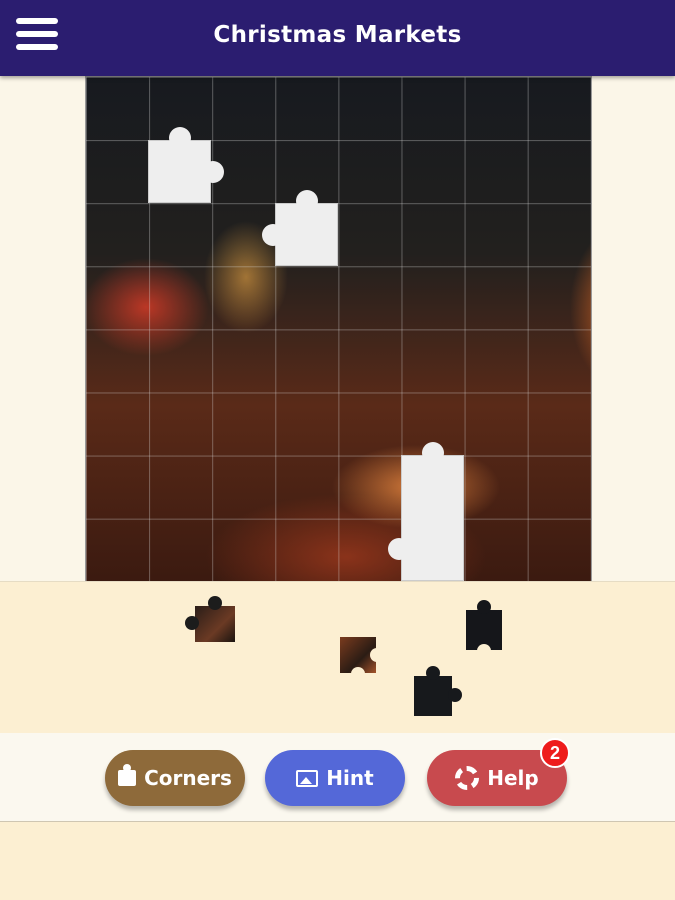 The image size is (675, 900). Describe the element at coordinates (467, 778) in the screenshot. I see `lifebuoy-icon` at that location.